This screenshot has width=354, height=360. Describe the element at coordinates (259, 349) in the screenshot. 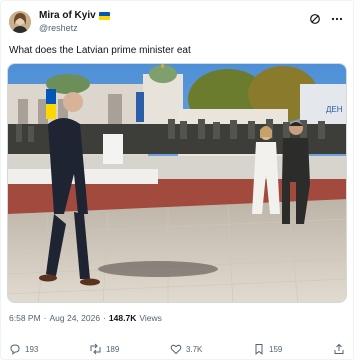

I see `bookmark-icon` at that location.